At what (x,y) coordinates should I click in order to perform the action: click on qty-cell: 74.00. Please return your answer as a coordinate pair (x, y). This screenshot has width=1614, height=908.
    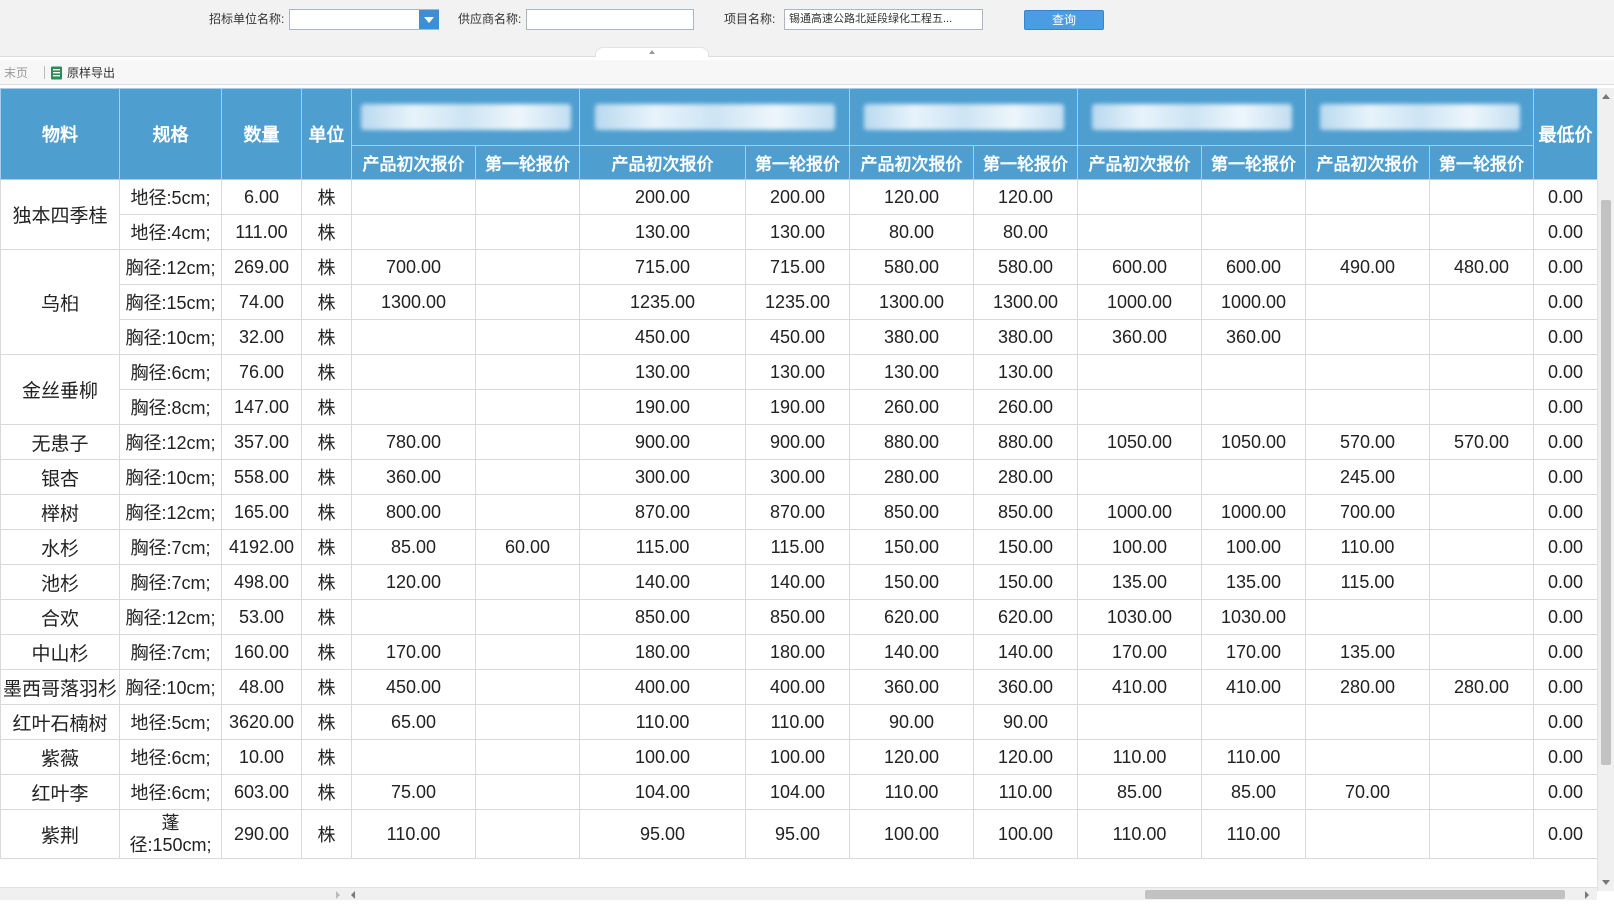
    Looking at the image, I should click on (261, 302).